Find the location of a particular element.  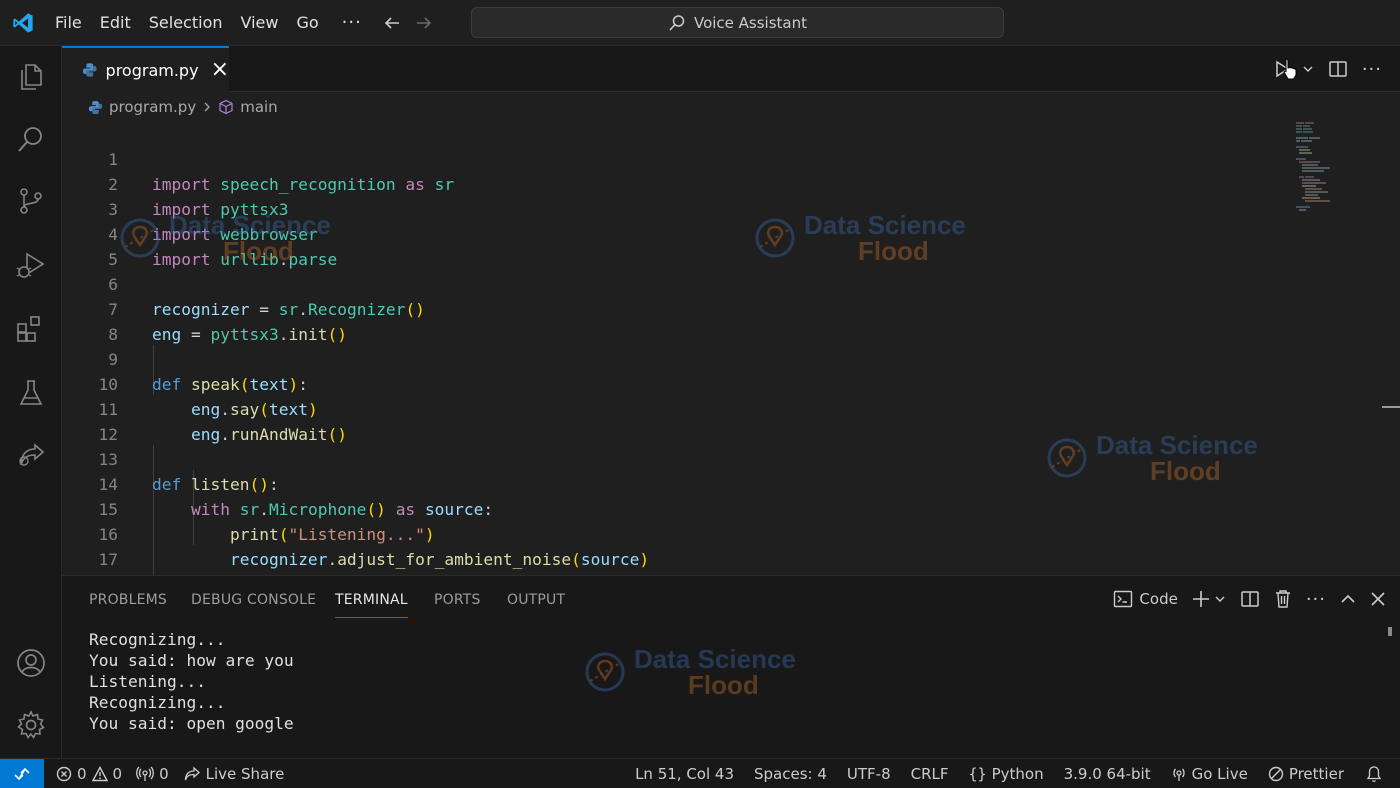

forward-arrow-icon is located at coordinates (424, 23).